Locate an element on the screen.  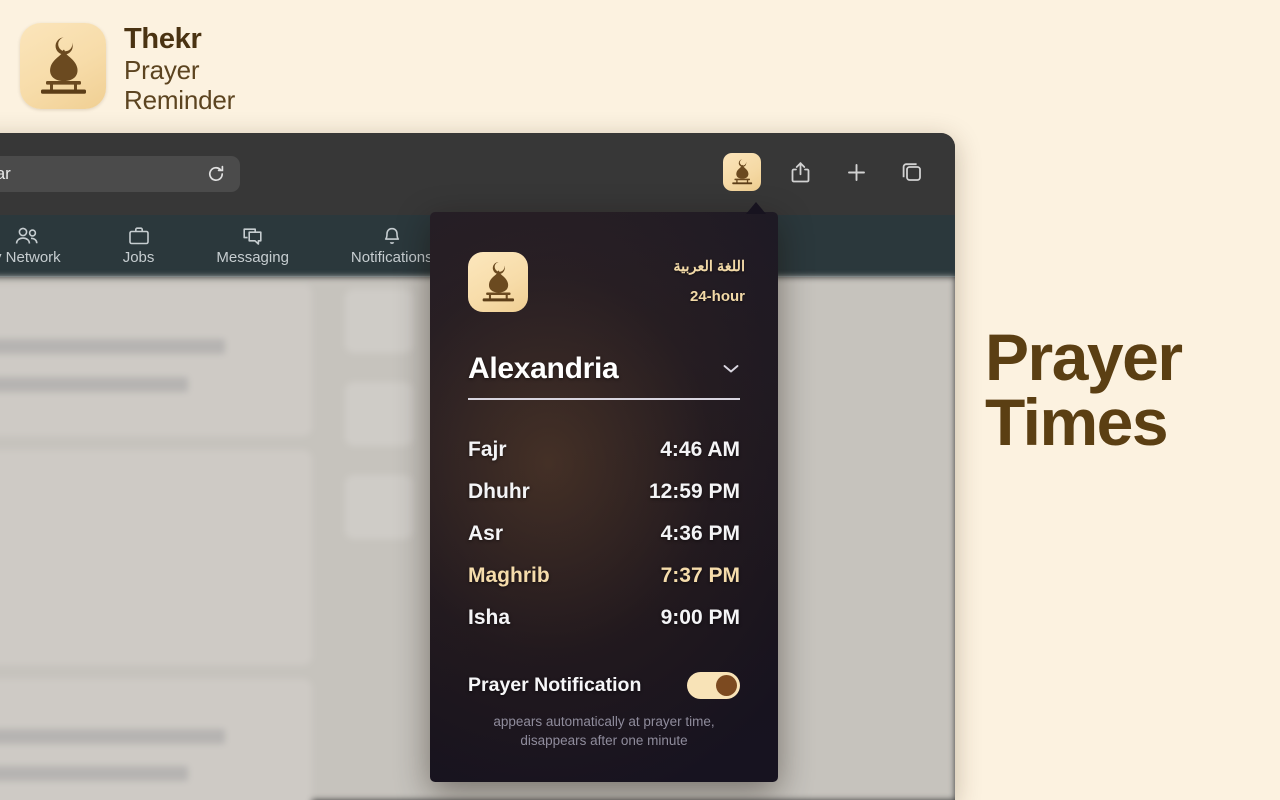
prayer-time: 4:46 AM is located at coordinates (700, 449).